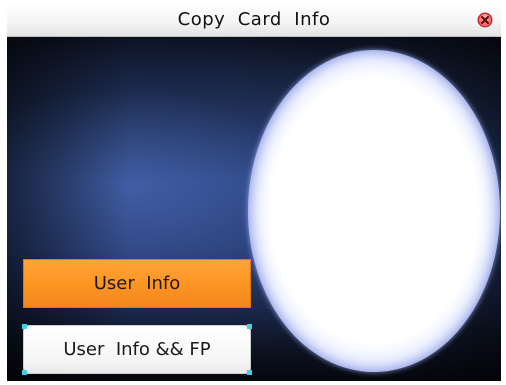 This screenshot has width=506, height=385. I want to click on title-bar: Copy Card Info, so click(254, 20).